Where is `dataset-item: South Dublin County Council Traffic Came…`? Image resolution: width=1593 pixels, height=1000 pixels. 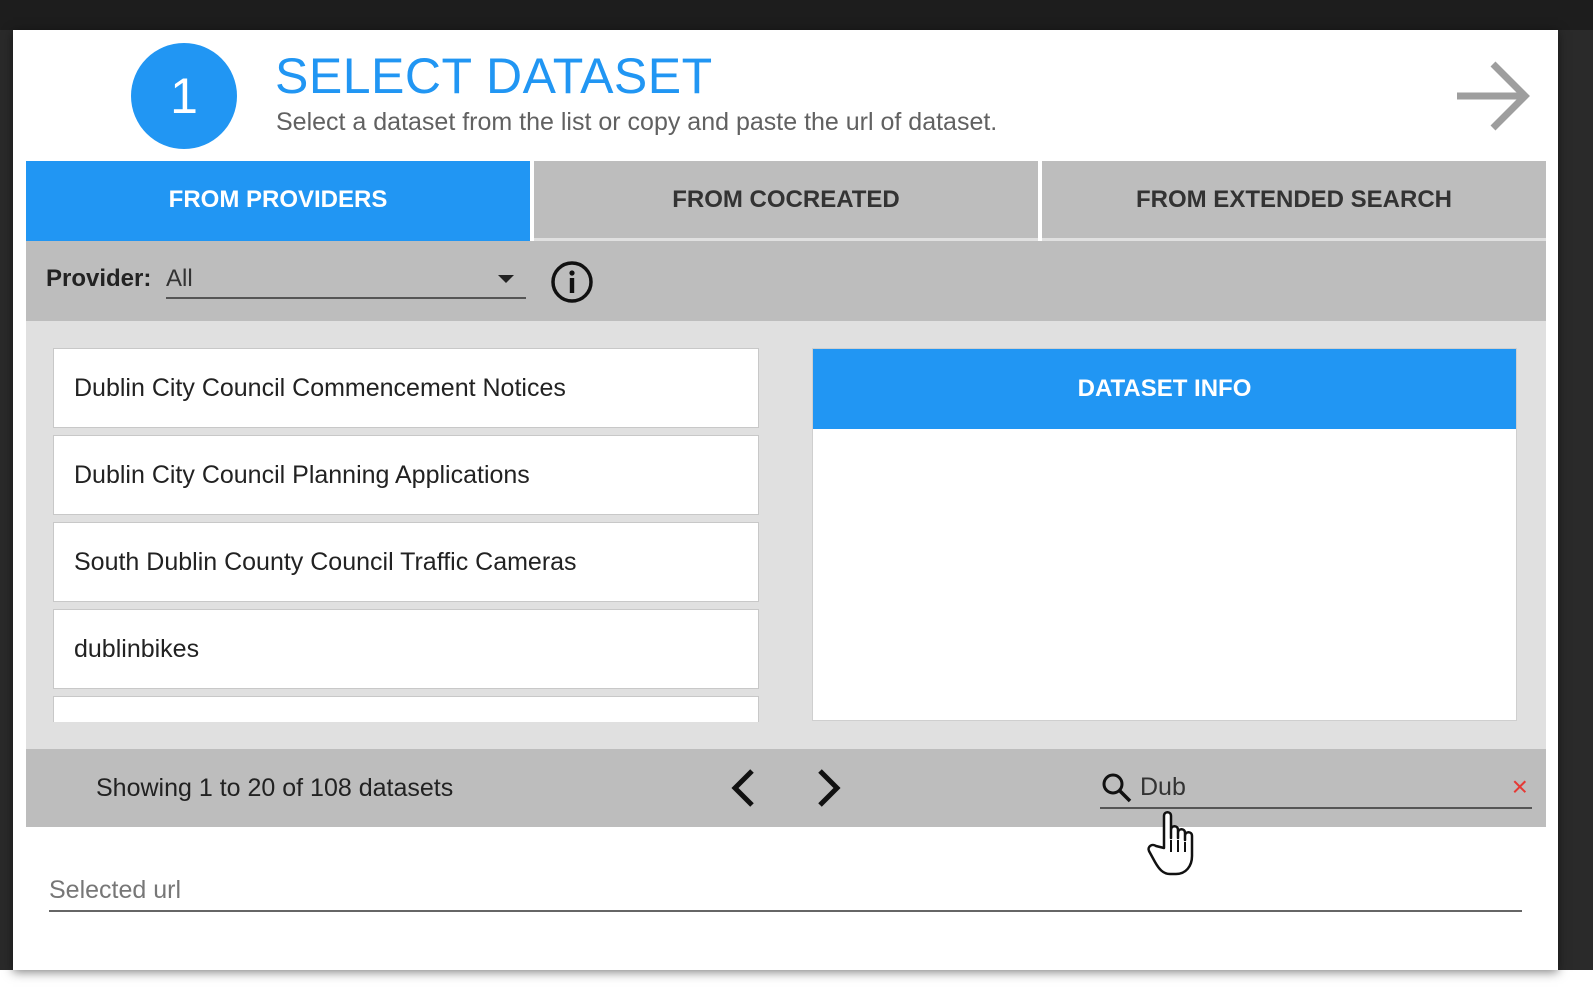 dataset-item: South Dublin County Council Traffic Came… is located at coordinates (406, 562).